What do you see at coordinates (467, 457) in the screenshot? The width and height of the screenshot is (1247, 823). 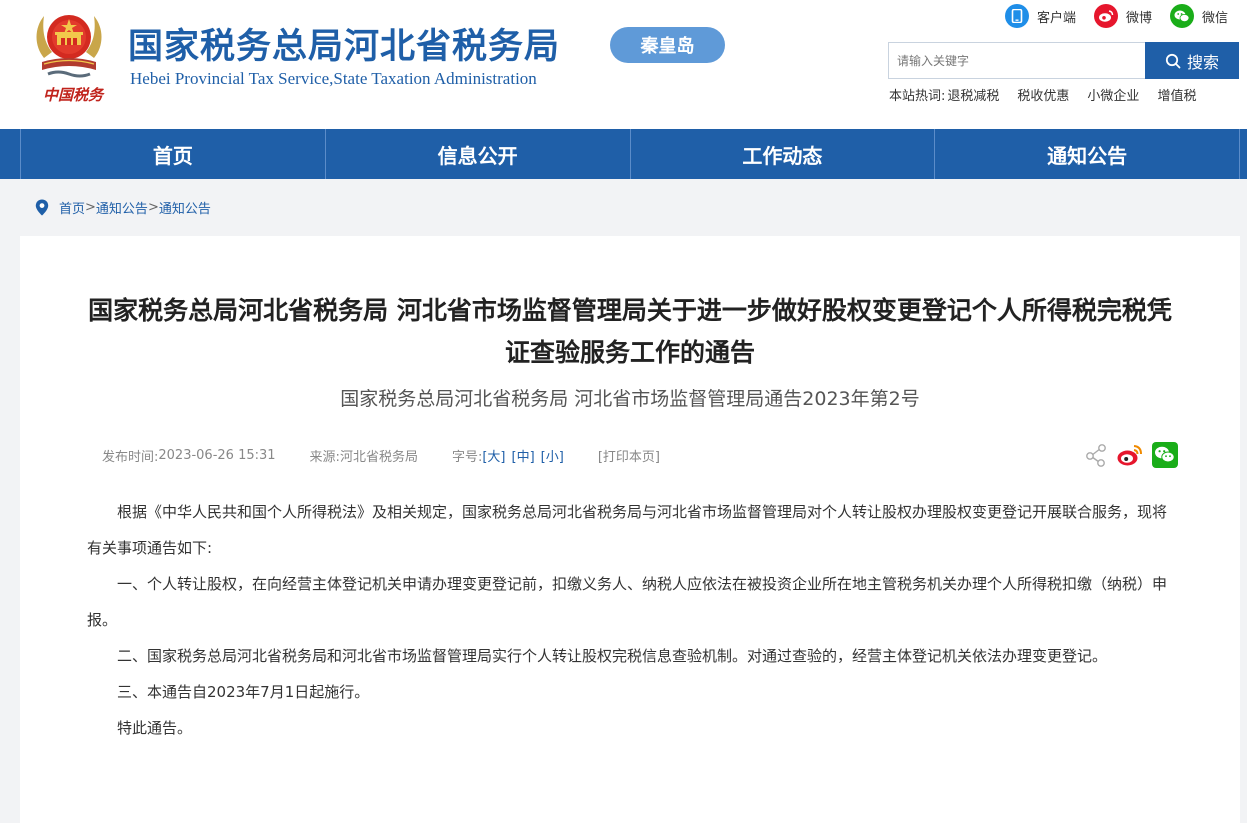 I see `font-size-label: 字号:` at bounding box center [467, 457].